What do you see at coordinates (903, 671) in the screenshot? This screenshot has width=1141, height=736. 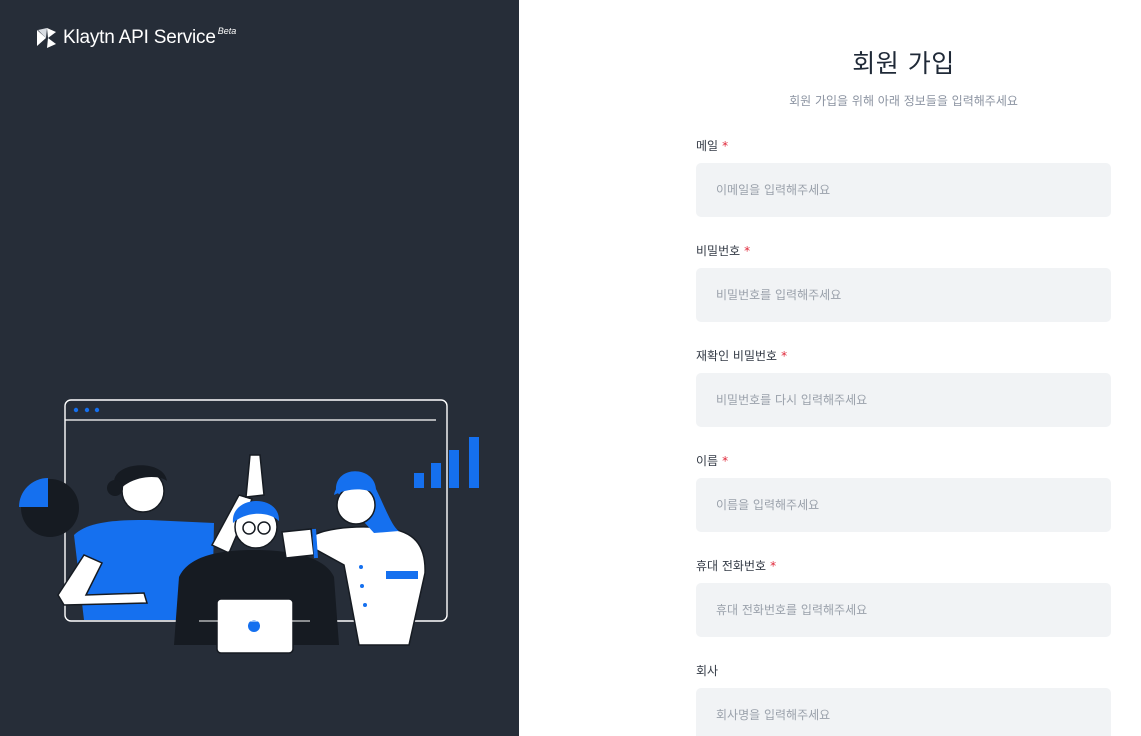 I see `company-label: 회사` at bounding box center [903, 671].